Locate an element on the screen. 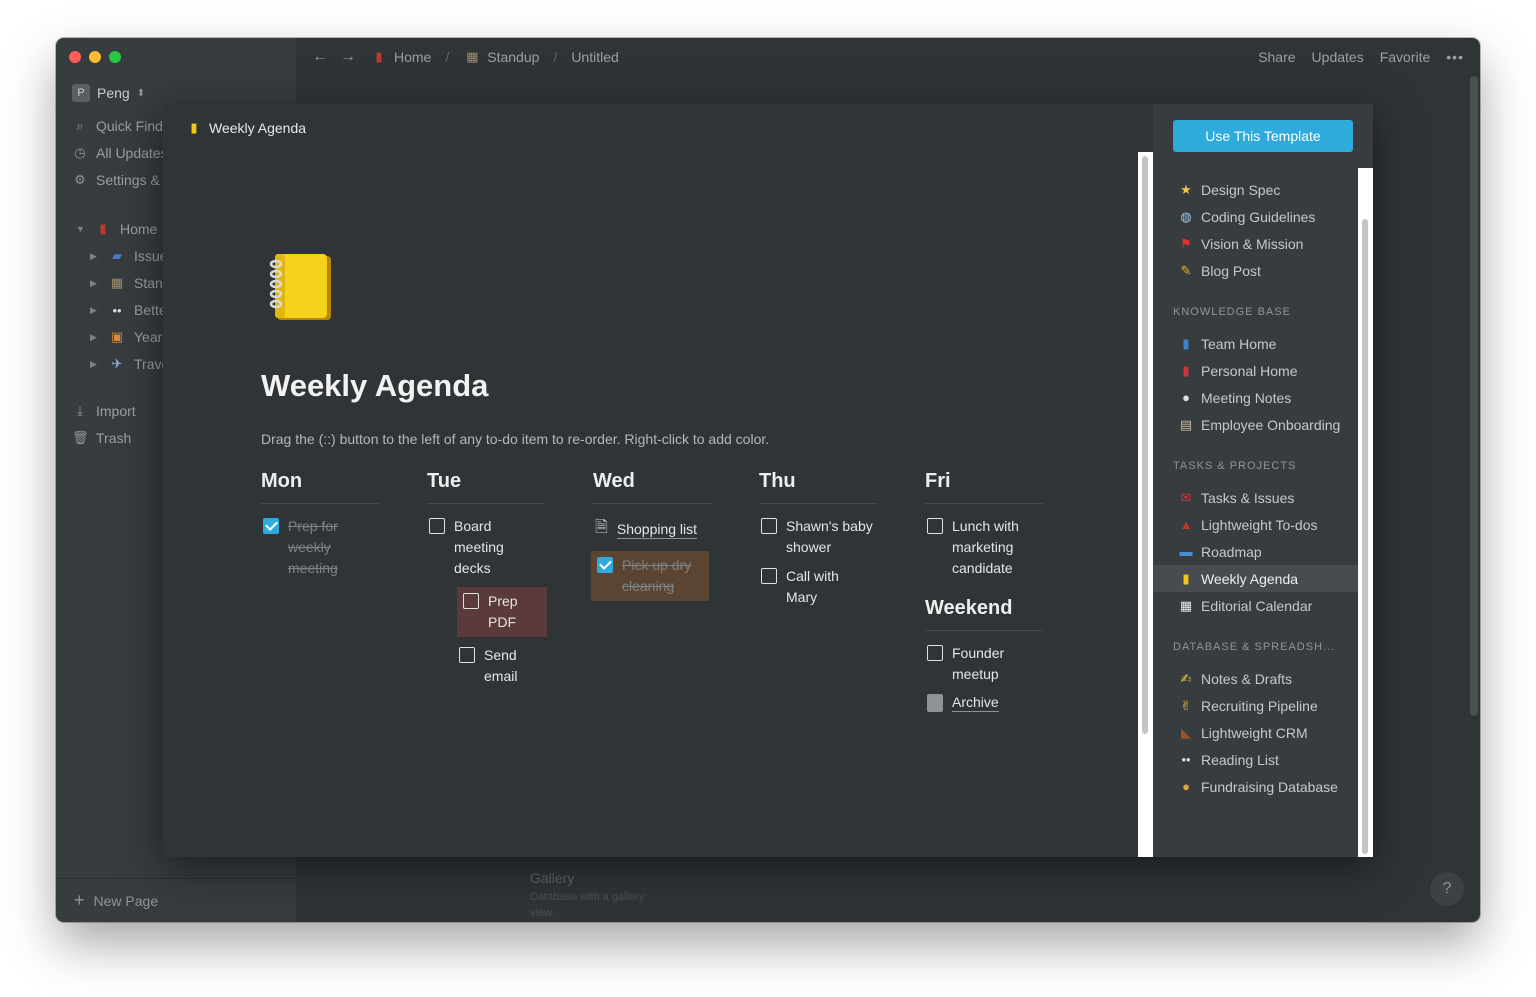 The width and height of the screenshot is (1536, 997). victory-hand-icon: ✌ is located at coordinates (1186, 705).